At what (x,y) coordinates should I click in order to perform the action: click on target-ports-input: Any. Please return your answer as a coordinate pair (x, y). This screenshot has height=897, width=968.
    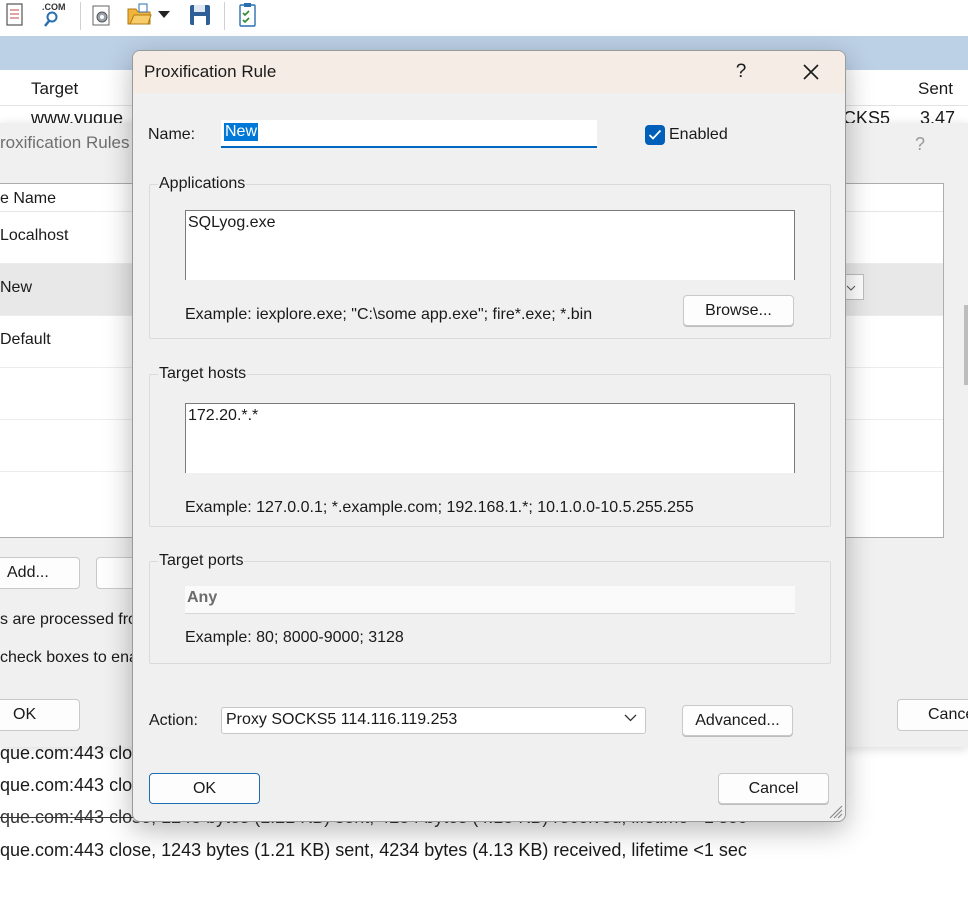
    Looking at the image, I should click on (490, 600).